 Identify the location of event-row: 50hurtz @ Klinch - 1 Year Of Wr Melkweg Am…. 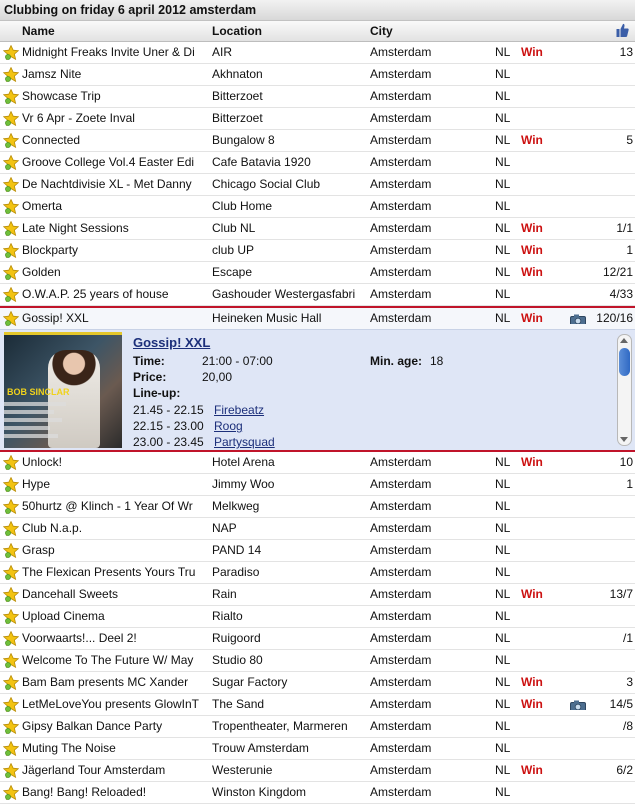
(317, 507).